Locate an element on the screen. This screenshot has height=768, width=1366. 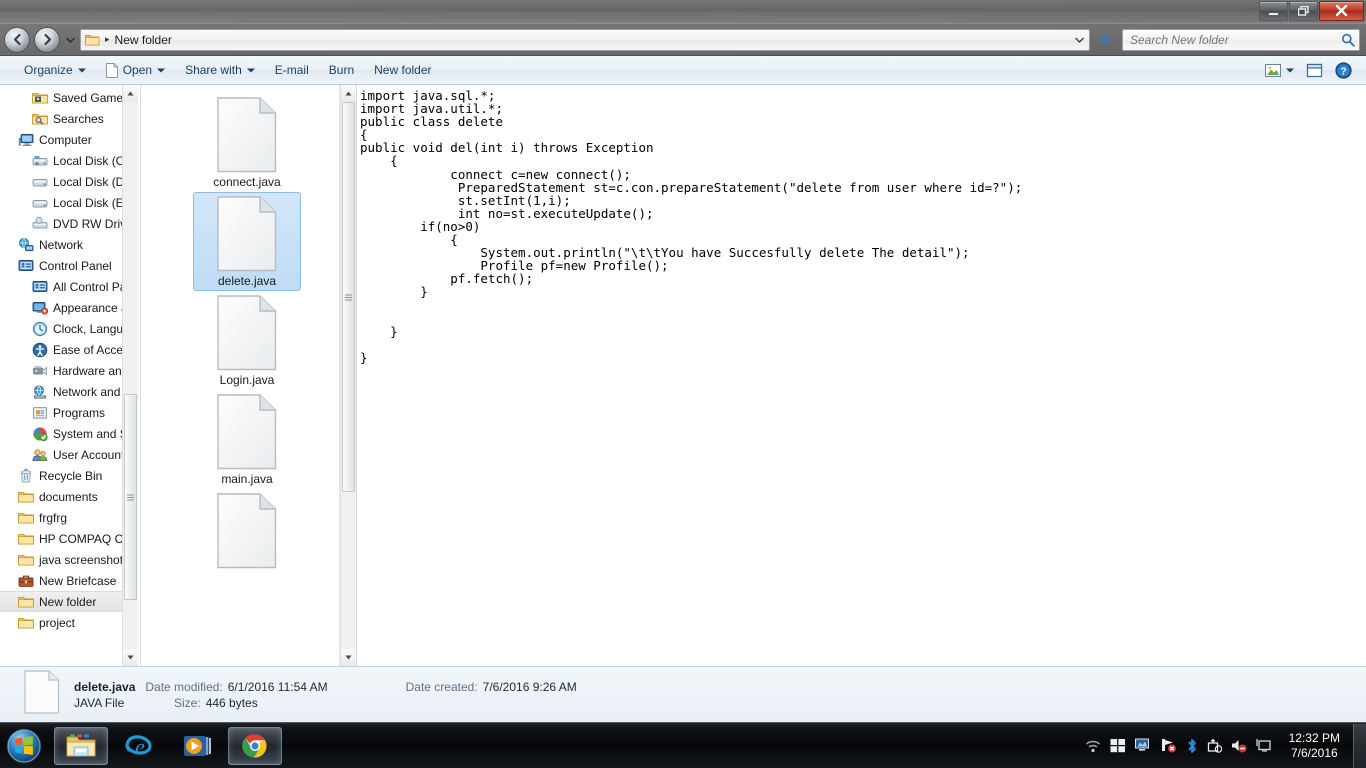
file-item: delete.java is located at coordinates (247, 241).